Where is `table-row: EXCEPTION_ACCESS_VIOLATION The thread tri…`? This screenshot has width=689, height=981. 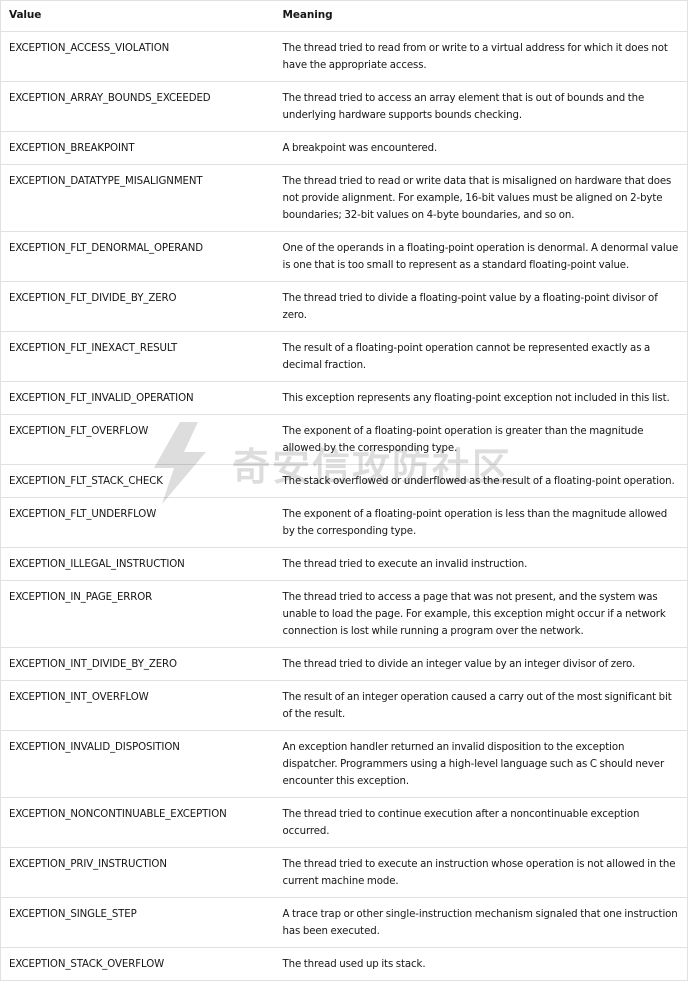
table-row: EXCEPTION_ACCESS_VIOLATION The thread tri… is located at coordinates (344, 56).